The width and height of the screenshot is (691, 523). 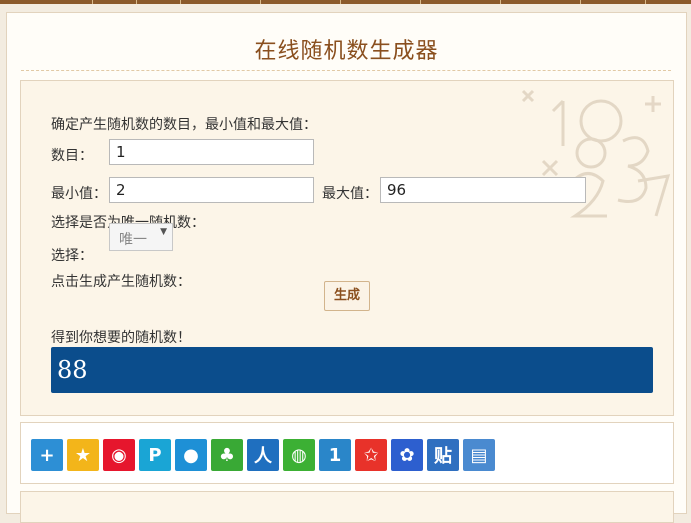 What do you see at coordinates (346, 70) in the screenshot?
I see `title-divider` at bounding box center [346, 70].